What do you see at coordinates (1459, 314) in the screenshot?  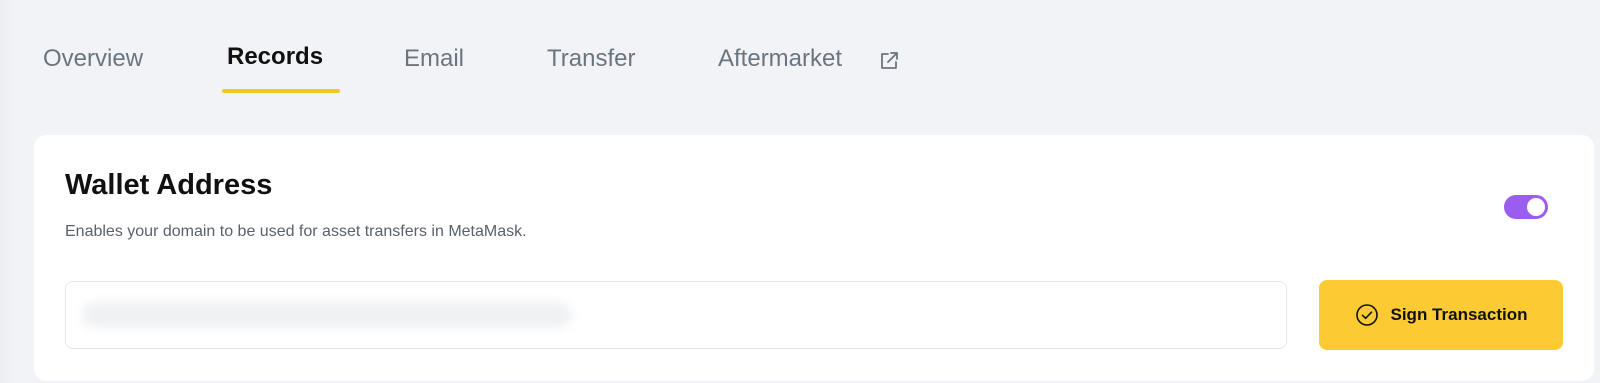 I see `sign-transaction-label: Sign Transaction` at bounding box center [1459, 314].